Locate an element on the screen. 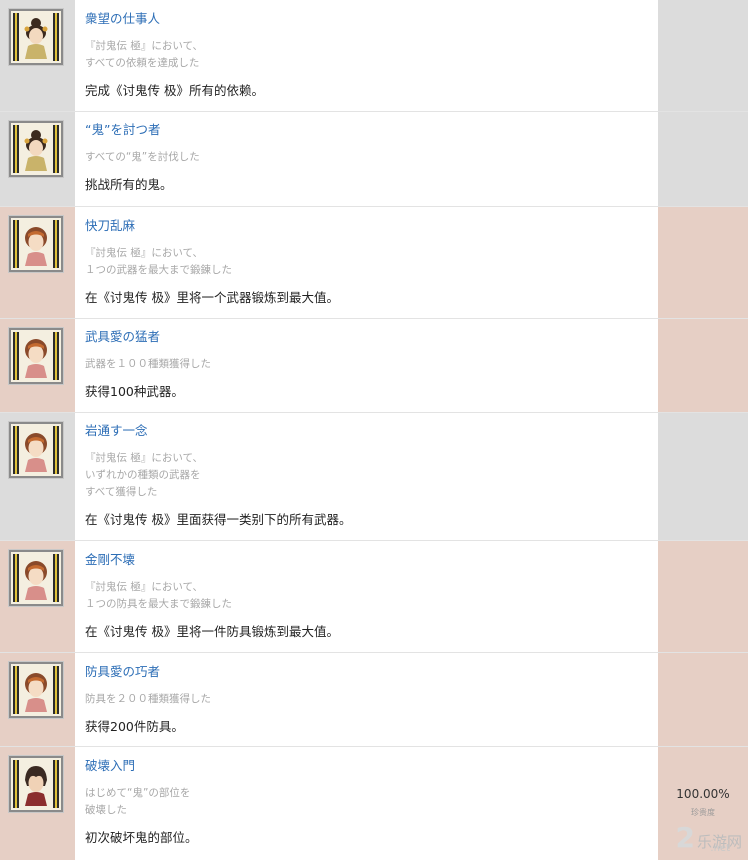 The height and width of the screenshot is (860, 748). rarity-label: 珍贵度 is located at coordinates (703, 812).